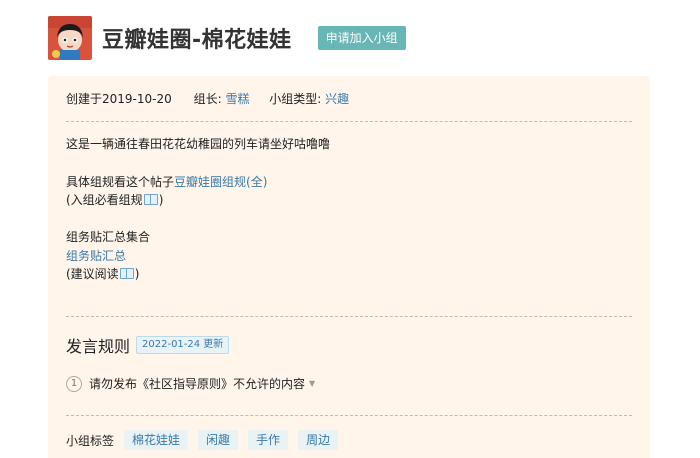 The image size is (700, 458). I want to click on leader-link: 雪糕, so click(237, 99).